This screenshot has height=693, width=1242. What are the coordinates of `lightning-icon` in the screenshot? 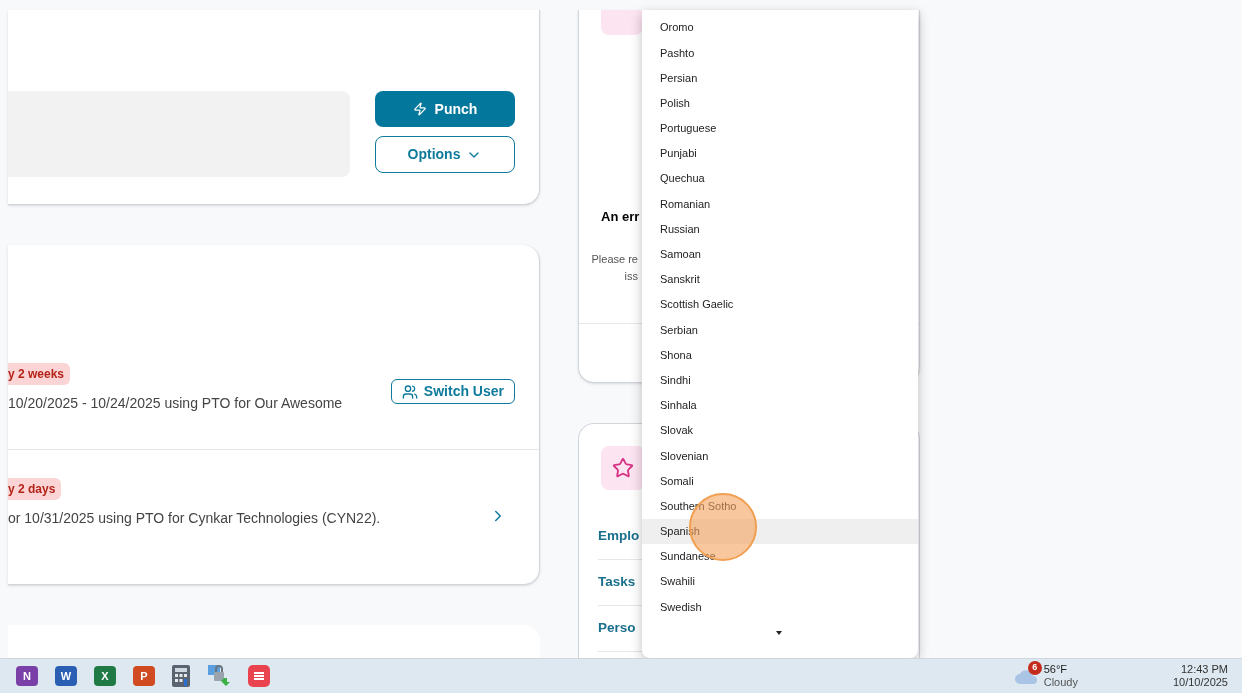 It's located at (419, 109).